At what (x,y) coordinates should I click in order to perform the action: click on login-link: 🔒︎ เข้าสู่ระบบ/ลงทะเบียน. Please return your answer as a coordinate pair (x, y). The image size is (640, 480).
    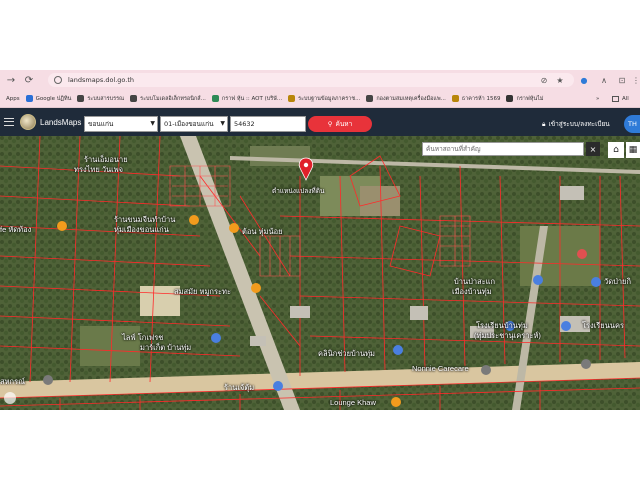
    Looking at the image, I should click on (576, 124).